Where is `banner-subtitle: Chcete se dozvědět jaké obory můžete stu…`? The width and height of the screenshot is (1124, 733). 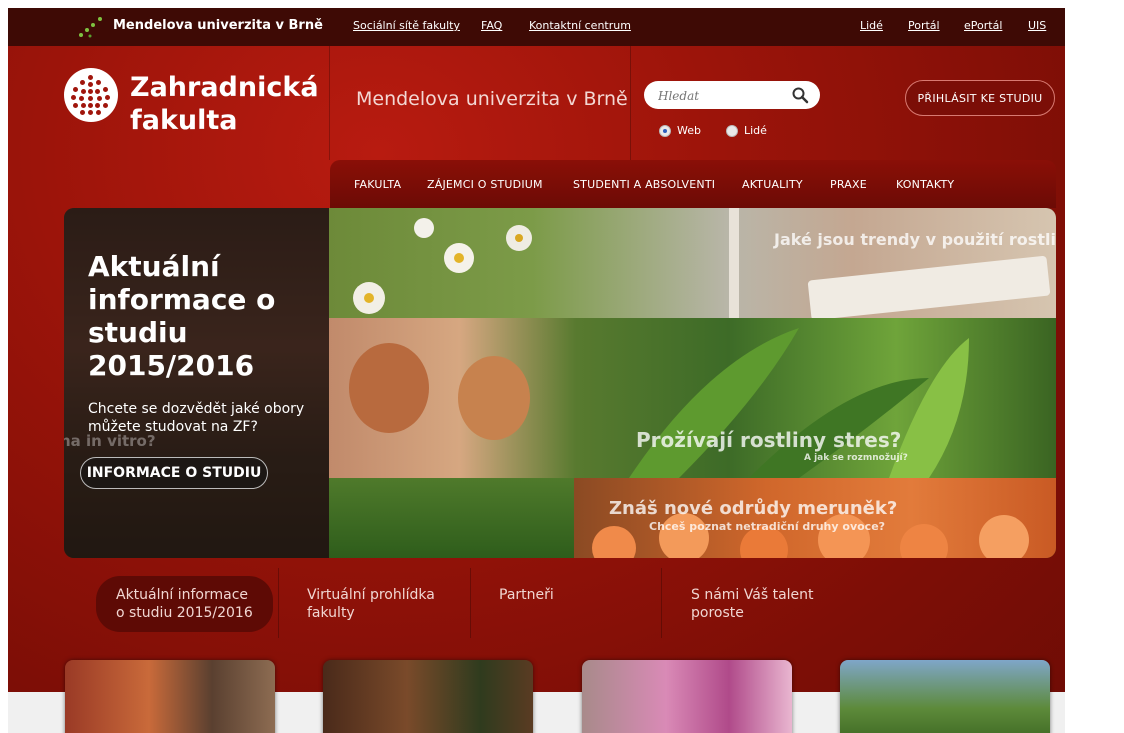 banner-subtitle: Chcete se dozvědět jaké obory můžete stu… is located at coordinates (196, 418).